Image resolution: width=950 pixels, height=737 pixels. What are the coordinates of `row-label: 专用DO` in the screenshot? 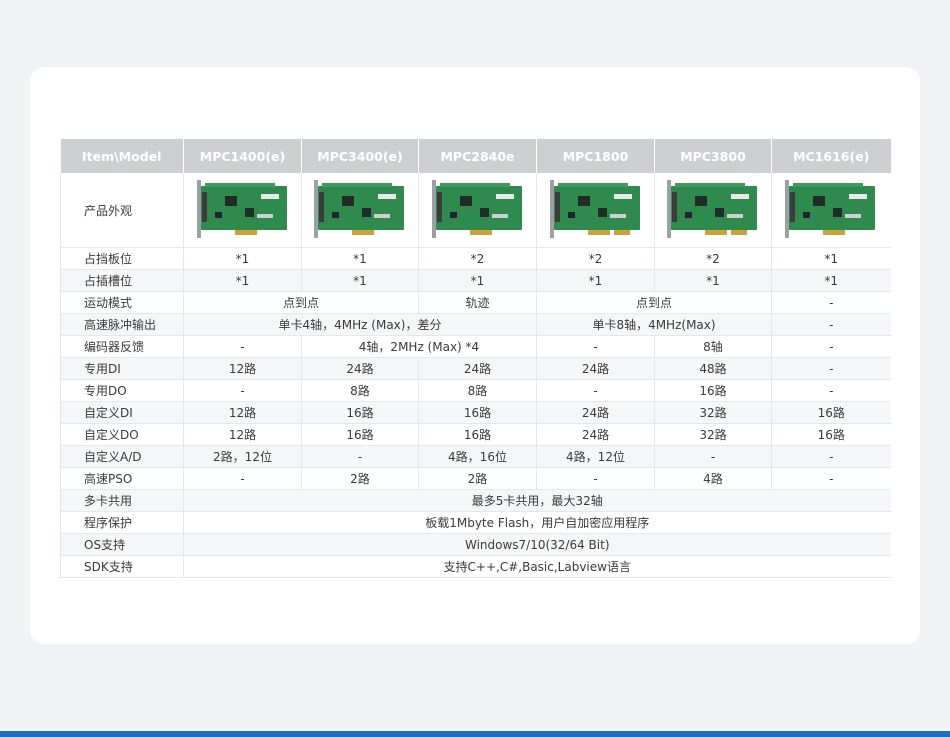 It's located at (122, 390).